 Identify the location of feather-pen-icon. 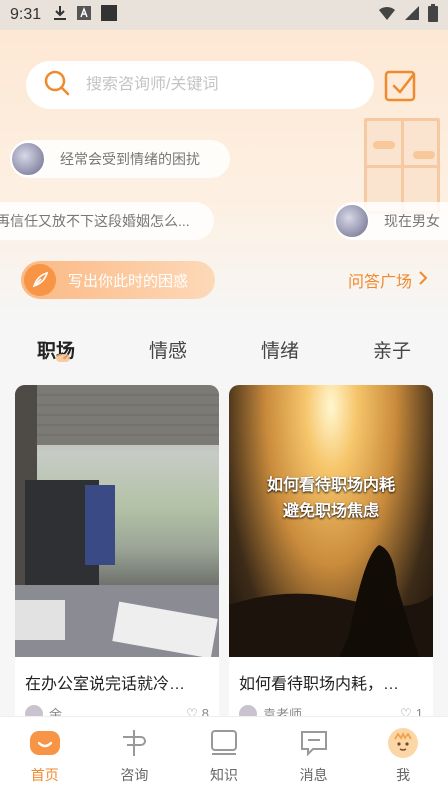
(40, 280).